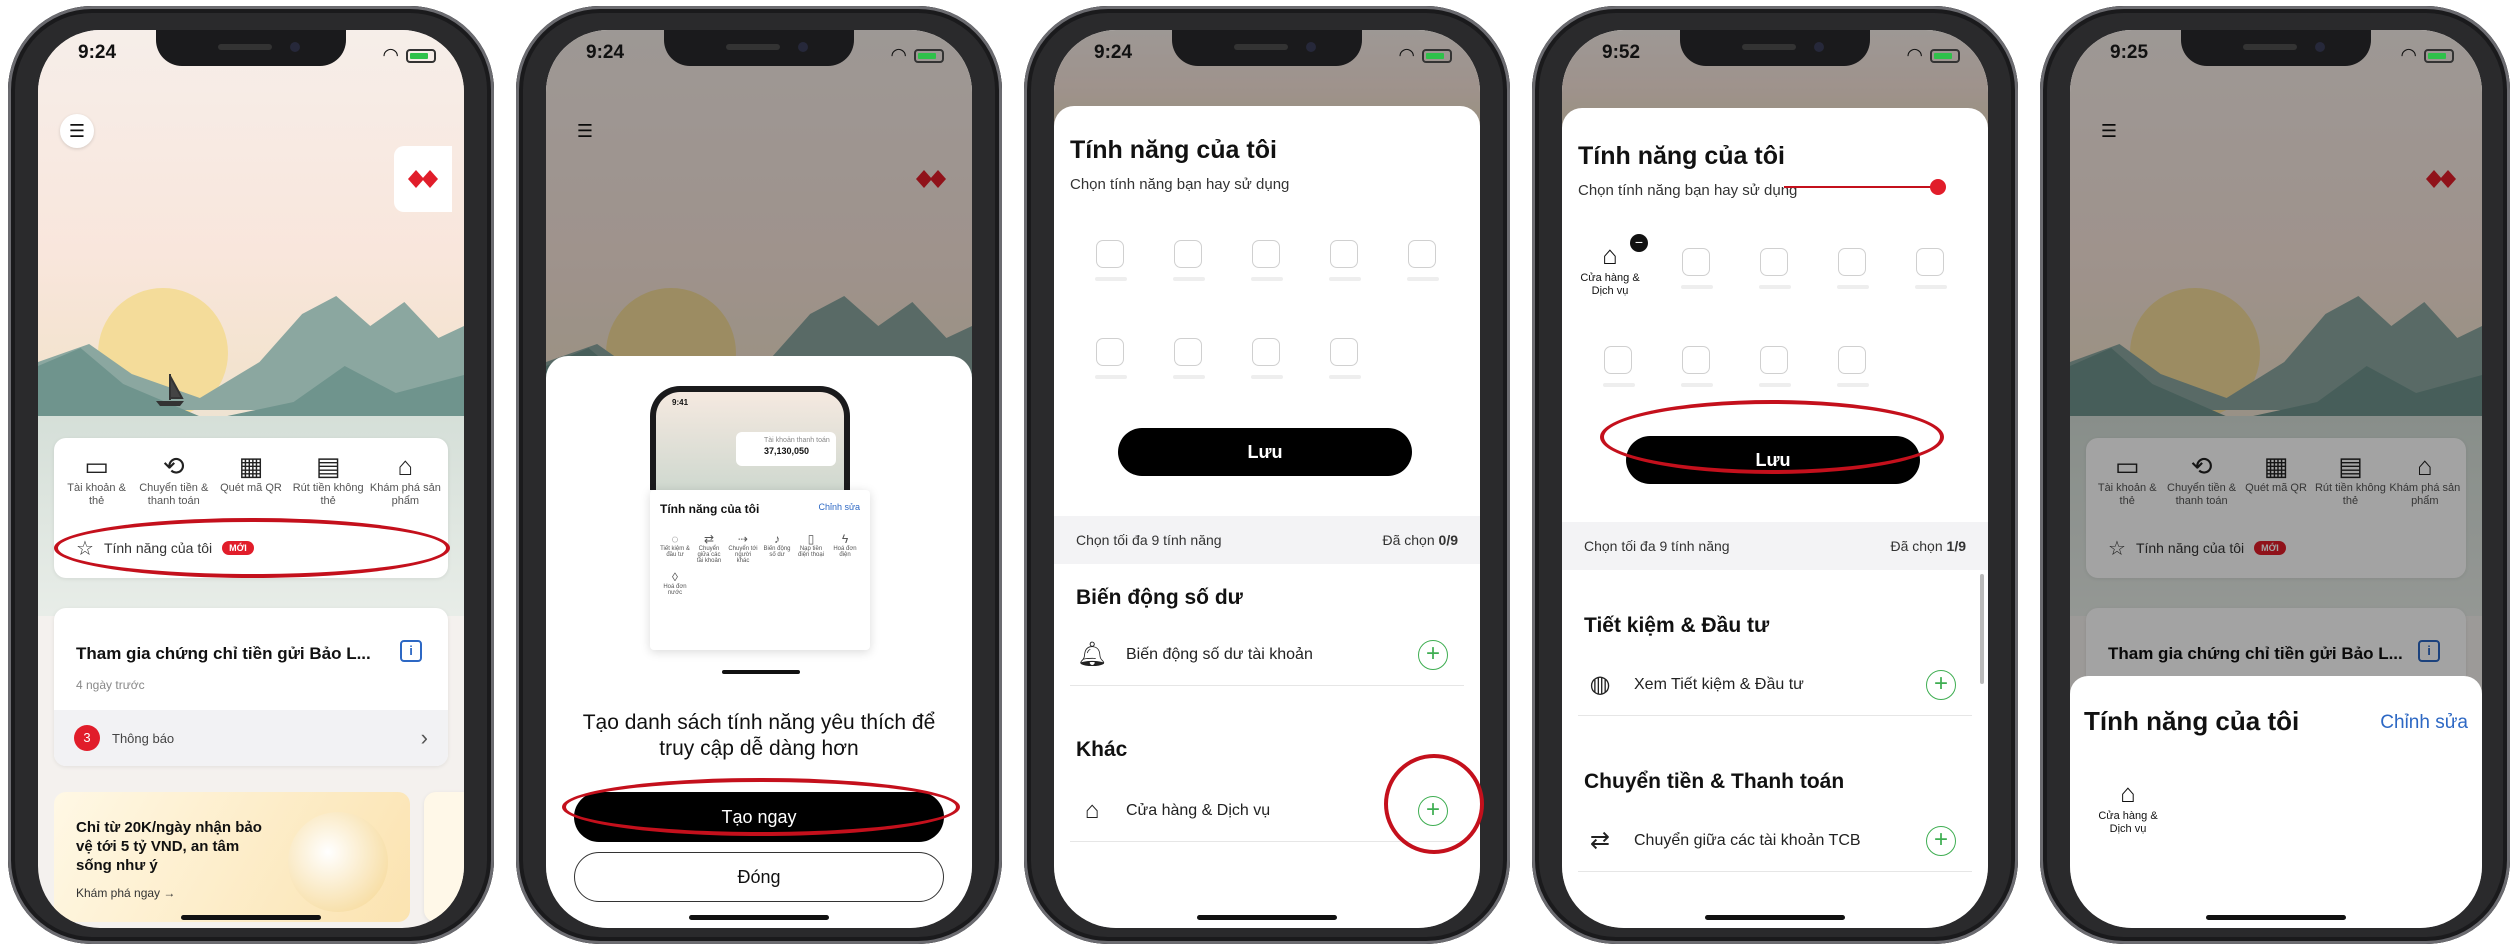  I want to click on hamburger-icon: ☰, so click(77, 130).